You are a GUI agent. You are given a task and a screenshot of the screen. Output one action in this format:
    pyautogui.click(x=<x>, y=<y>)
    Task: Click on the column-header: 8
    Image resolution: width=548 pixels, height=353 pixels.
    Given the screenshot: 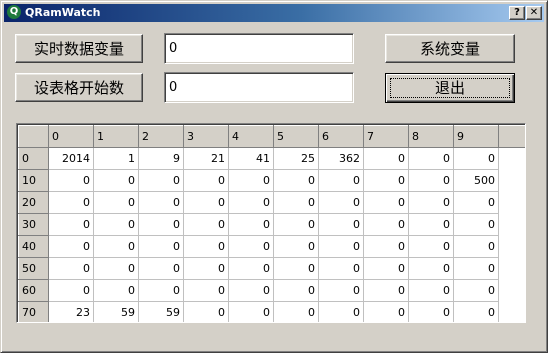 What is the action you would take?
    pyautogui.click(x=431, y=136)
    